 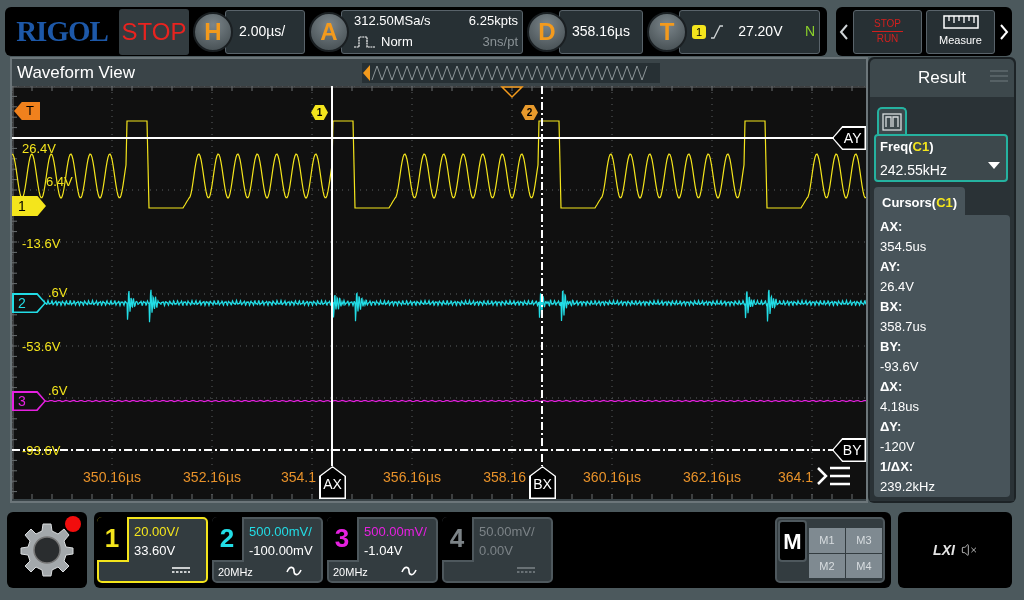 I want to click on time-resolution: 3ns/pt, so click(x=499, y=42).